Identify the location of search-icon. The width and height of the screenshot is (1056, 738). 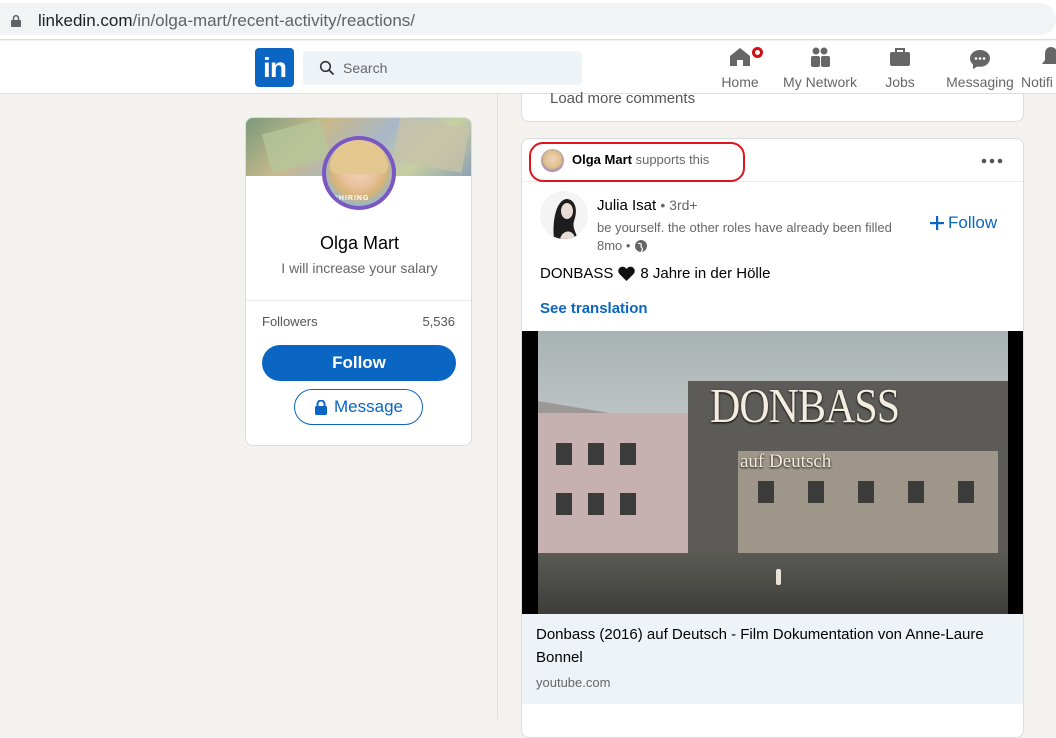
(326, 67).